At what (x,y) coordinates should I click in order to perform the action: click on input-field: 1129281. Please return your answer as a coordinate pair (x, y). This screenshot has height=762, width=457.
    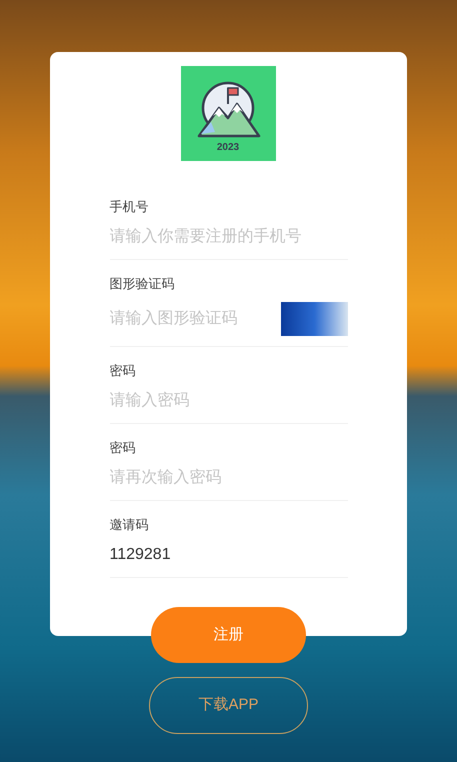
    Looking at the image, I should click on (229, 555).